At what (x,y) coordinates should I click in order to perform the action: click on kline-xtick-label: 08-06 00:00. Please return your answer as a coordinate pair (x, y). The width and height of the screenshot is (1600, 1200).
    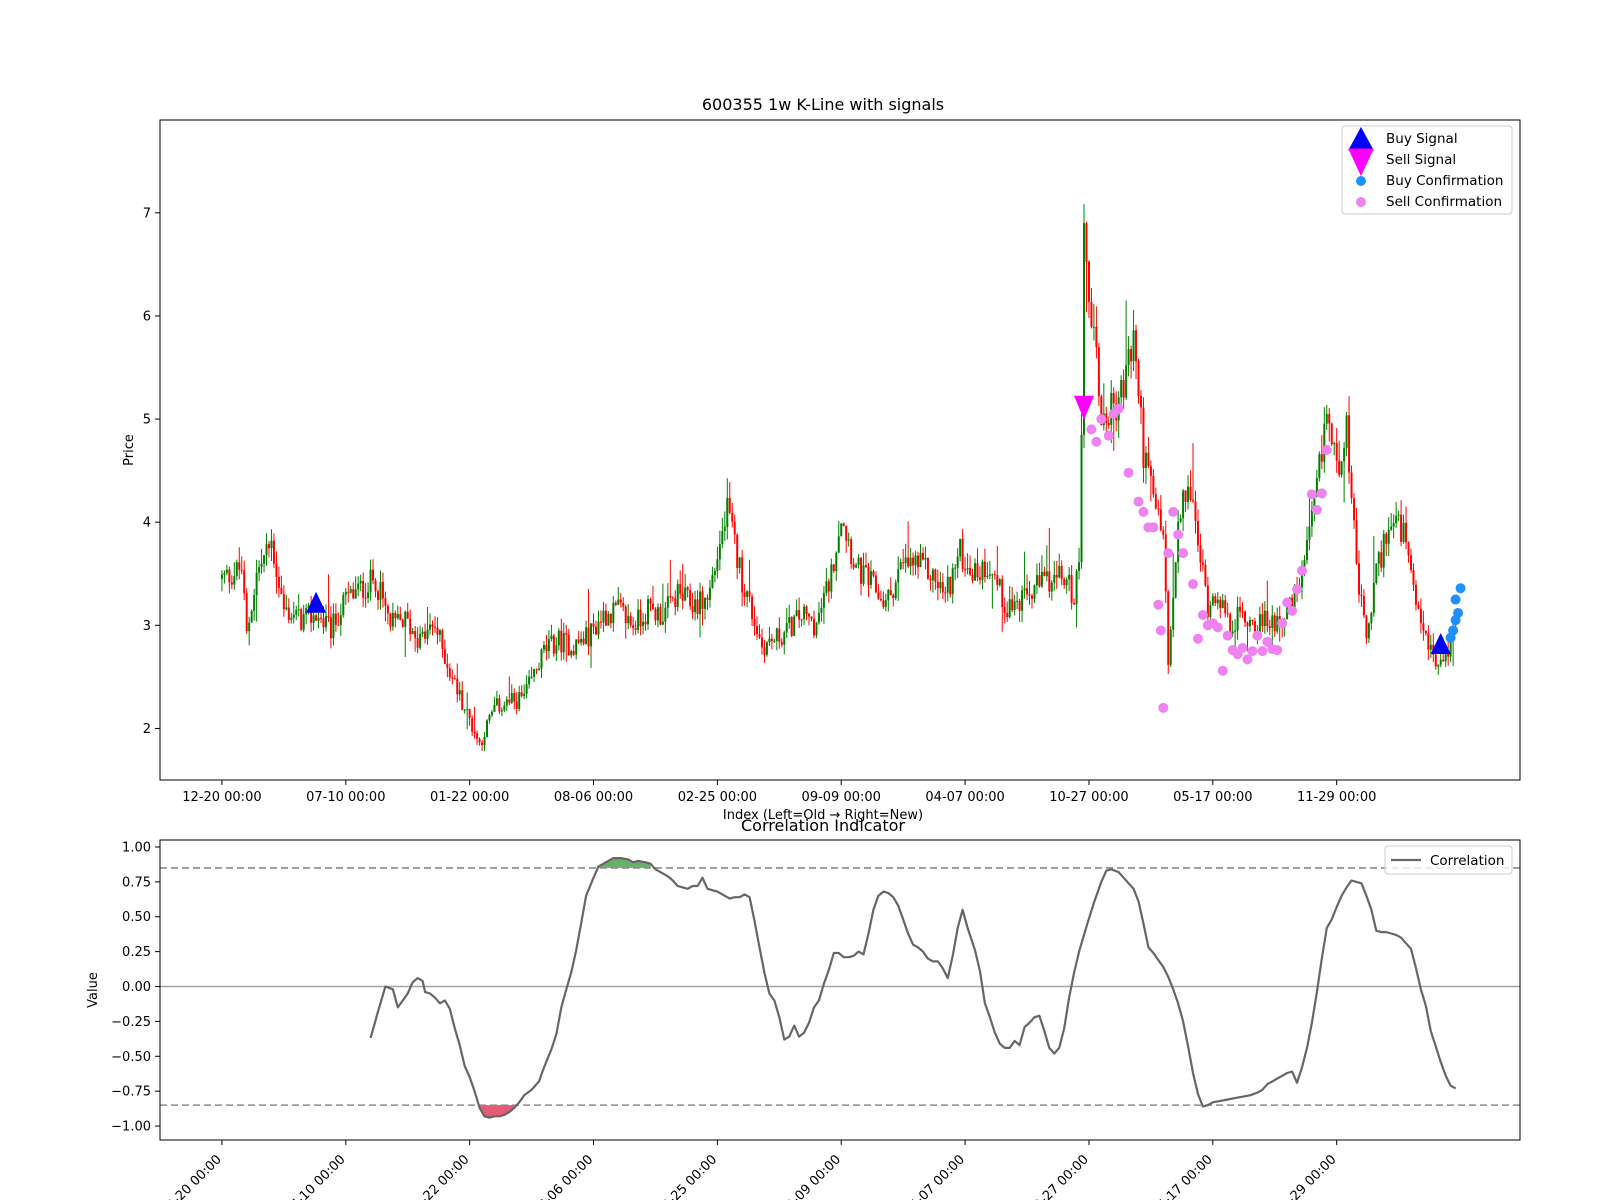
    Looking at the image, I should click on (593, 797).